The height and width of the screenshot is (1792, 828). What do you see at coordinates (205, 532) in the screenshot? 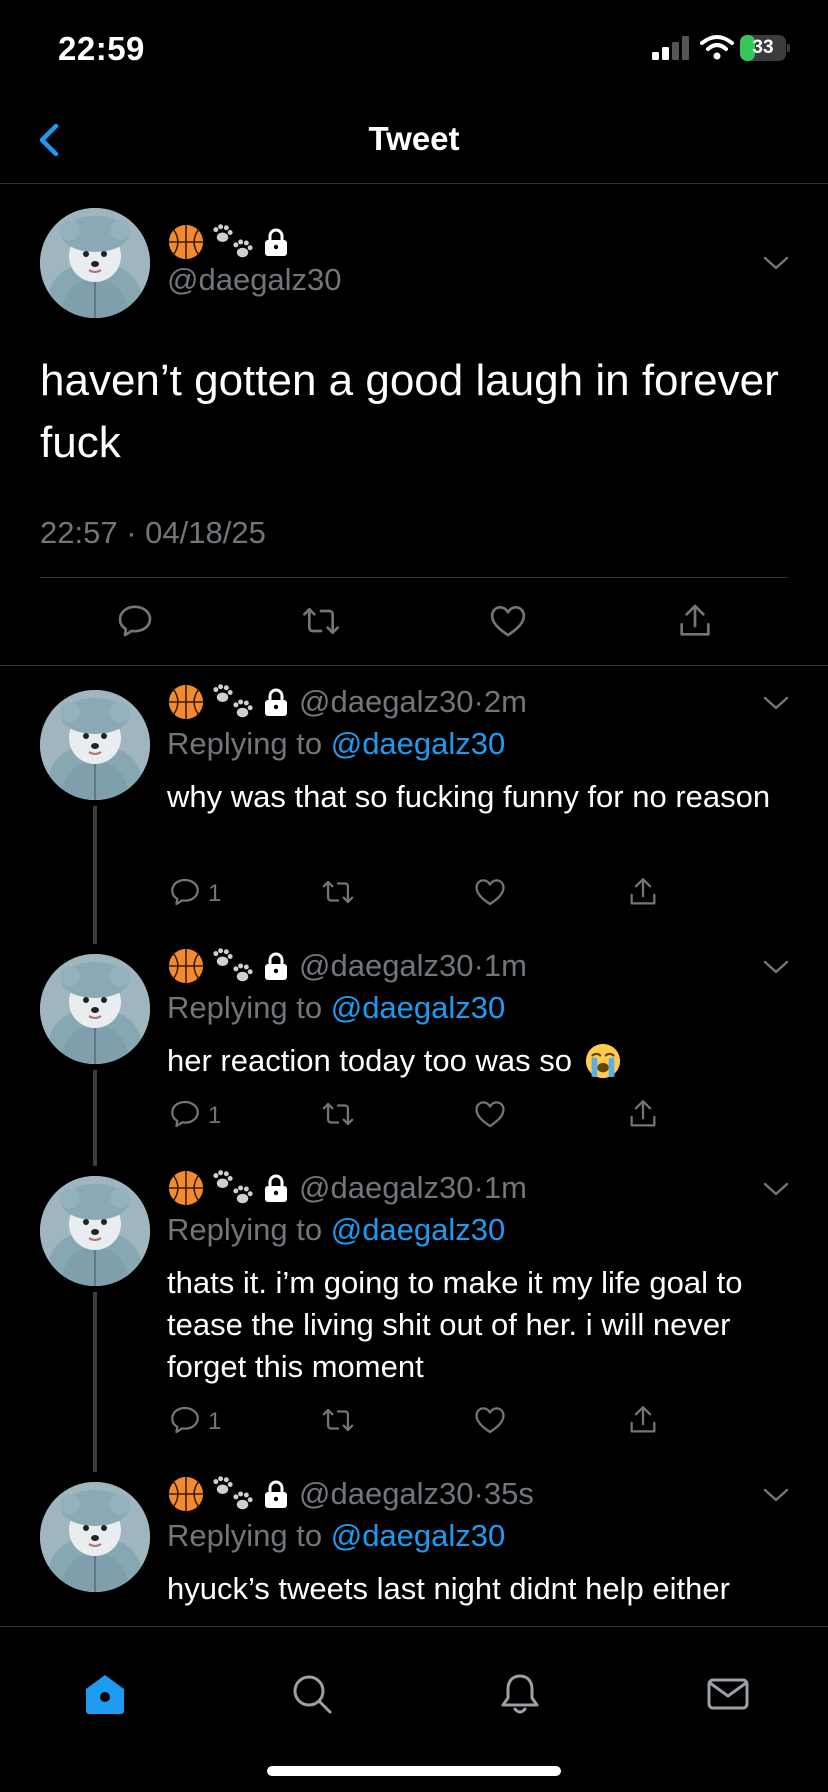
I see `tweet-date: 04/18/25` at bounding box center [205, 532].